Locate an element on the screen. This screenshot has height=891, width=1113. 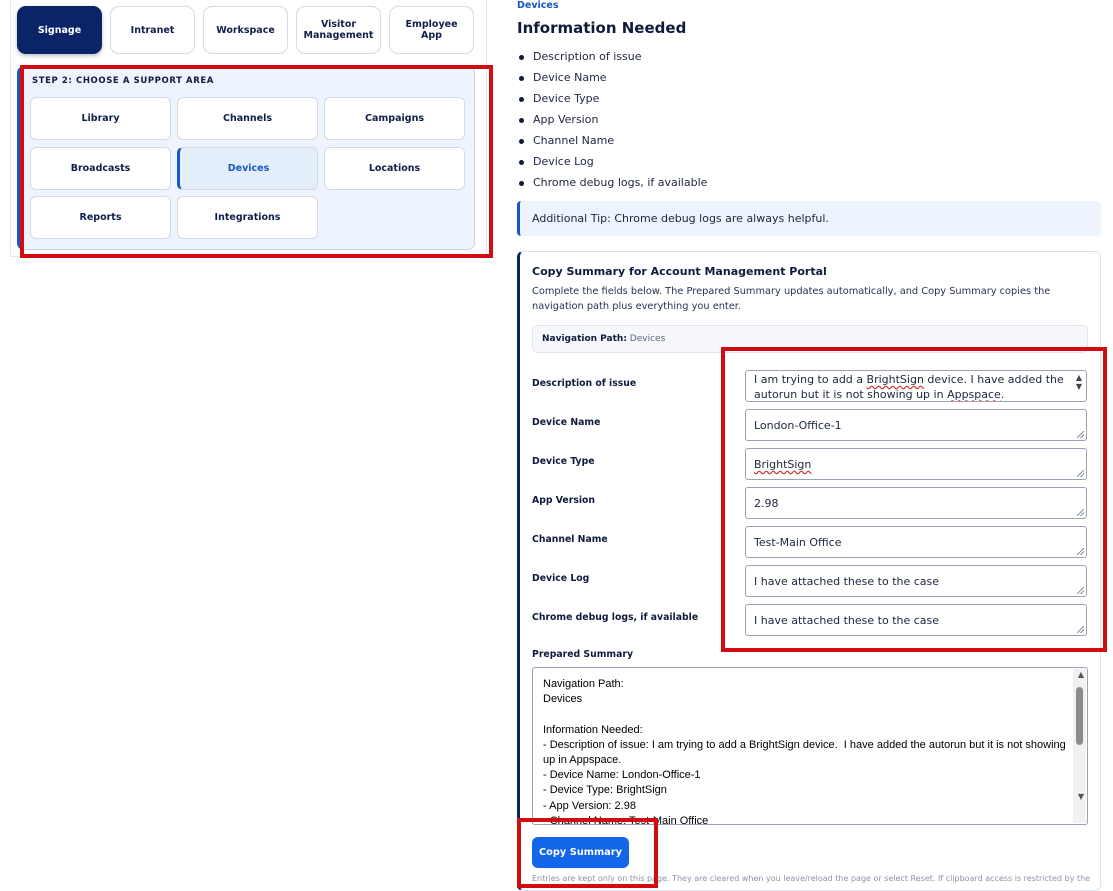
prepared-summary-label: Prepared Summary is located at coordinates (583, 654).